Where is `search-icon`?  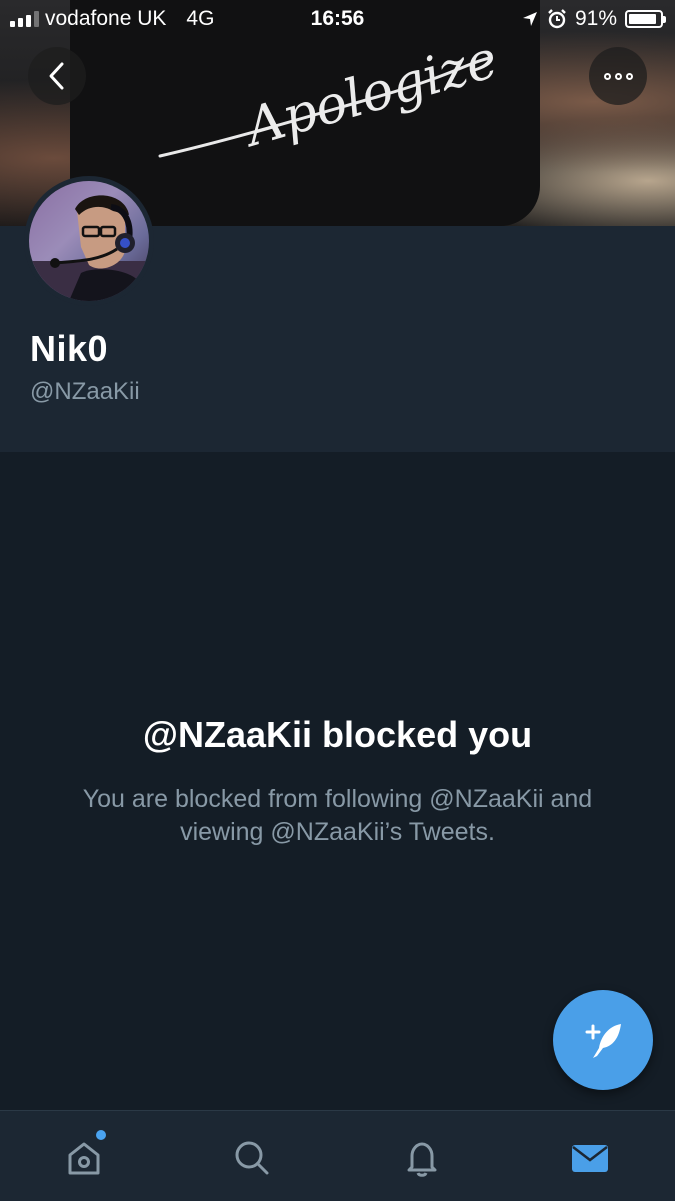
search-icon is located at coordinates (252, 1158).